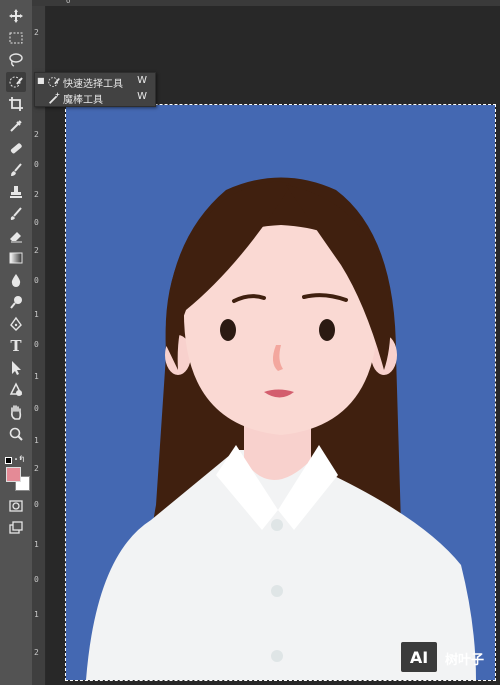 Image resolution: width=500 pixels, height=685 pixels. Describe the element at coordinates (16, 390) in the screenshot. I see `shape-icon` at that location.